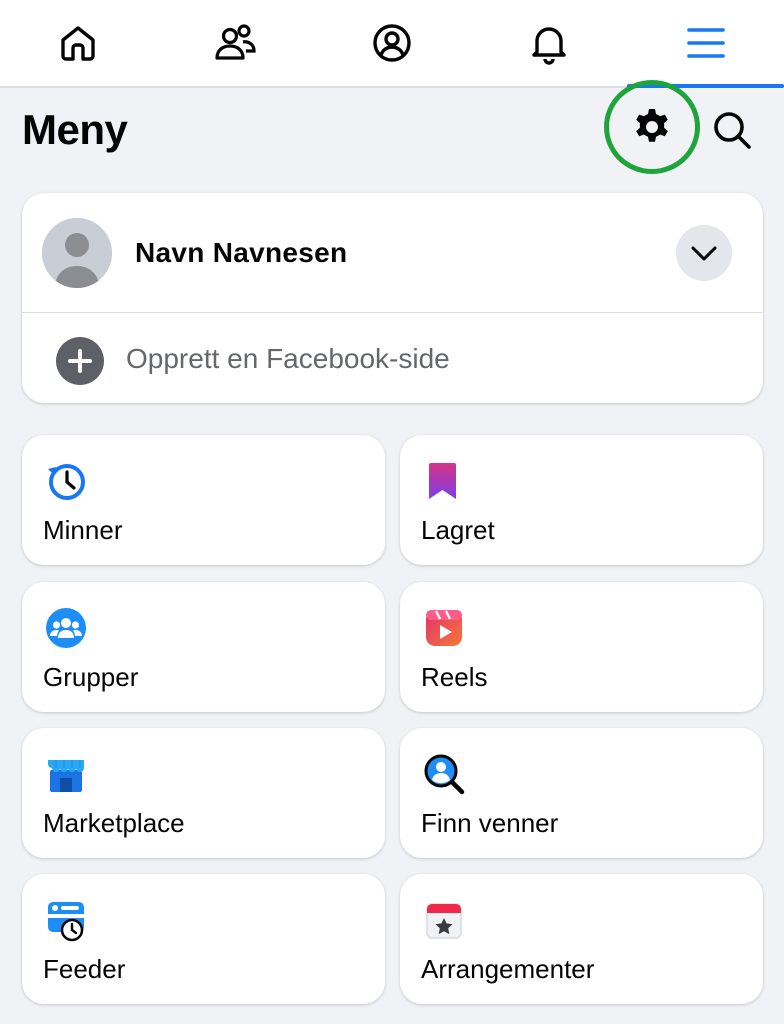 This screenshot has height=1024, width=784. I want to click on home-icon, so click(78, 43).